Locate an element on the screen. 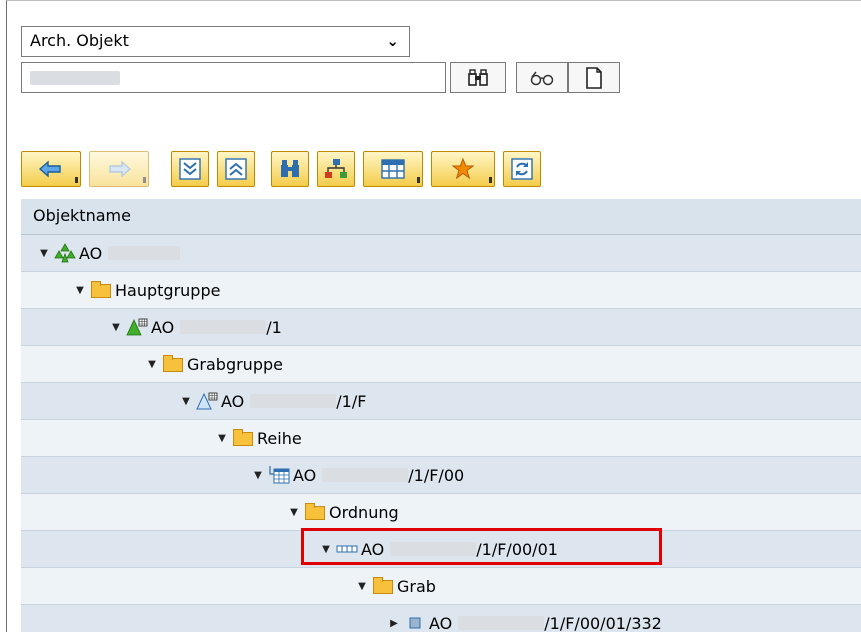 The width and height of the screenshot is (861, 632). node-label: Hauptgruppe is located at coordinates (168, 290).